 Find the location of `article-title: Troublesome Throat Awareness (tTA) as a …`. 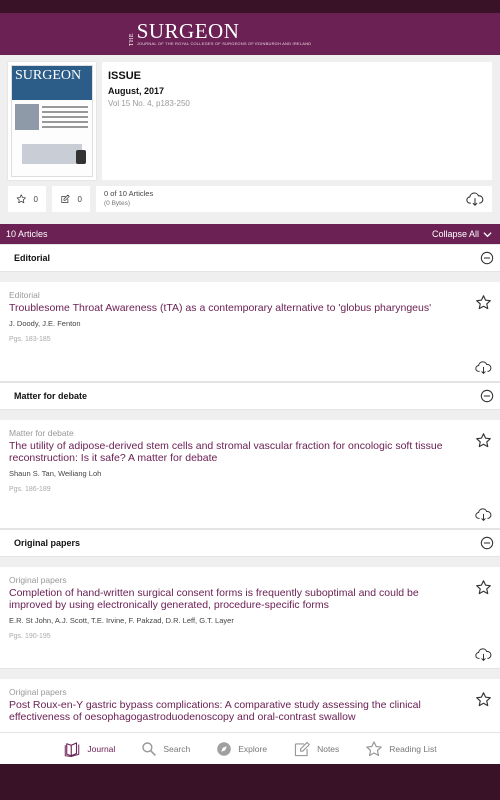

article-title: Troublesome Throat Awareness (tTA) as a … is located at coordinates (234, 308).